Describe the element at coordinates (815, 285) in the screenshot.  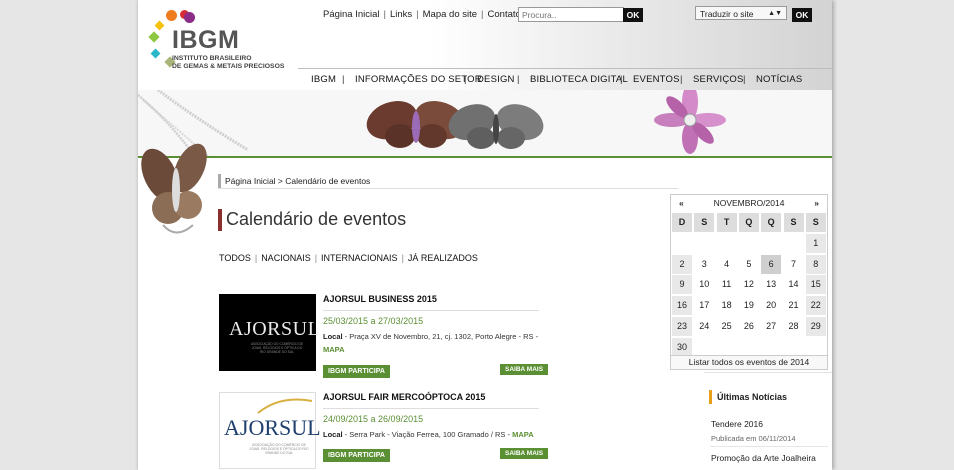
I see `calendar-day: 15` at that location.